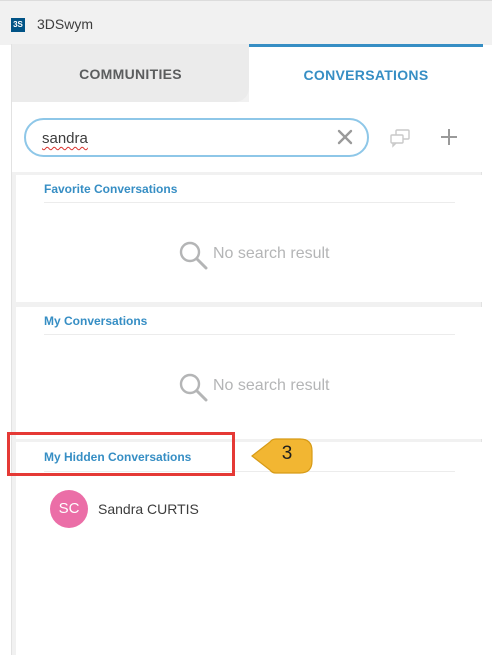 Image resolution: width=492 pixels, height=655 pixels. I want to click on new-conversation-icon, so click(400, 138).